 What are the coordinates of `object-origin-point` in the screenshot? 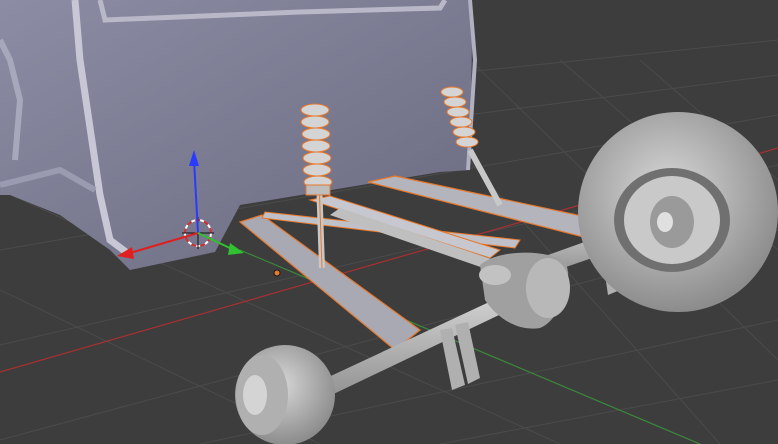 It's located at (277, 273).